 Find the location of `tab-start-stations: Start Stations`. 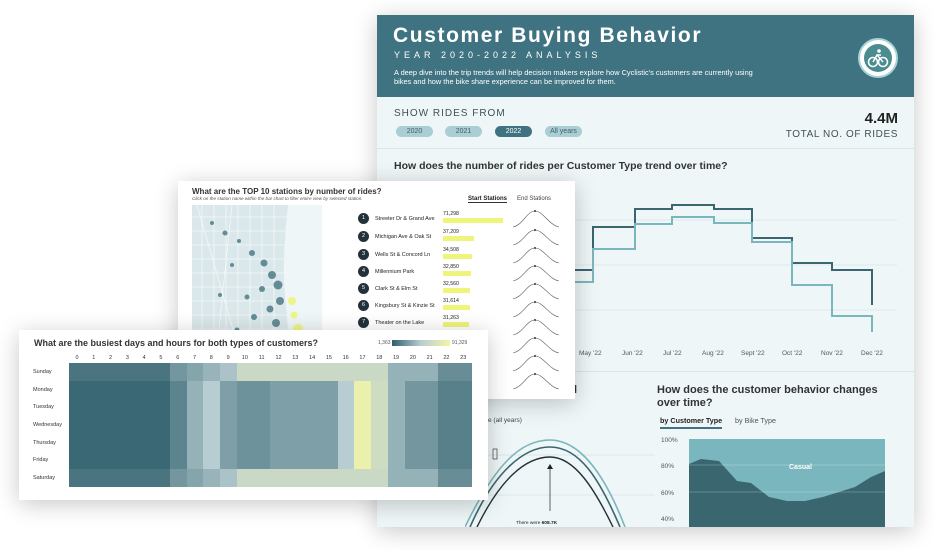

tab-start-stations: Start Stations is located at coordinates (488, 199).